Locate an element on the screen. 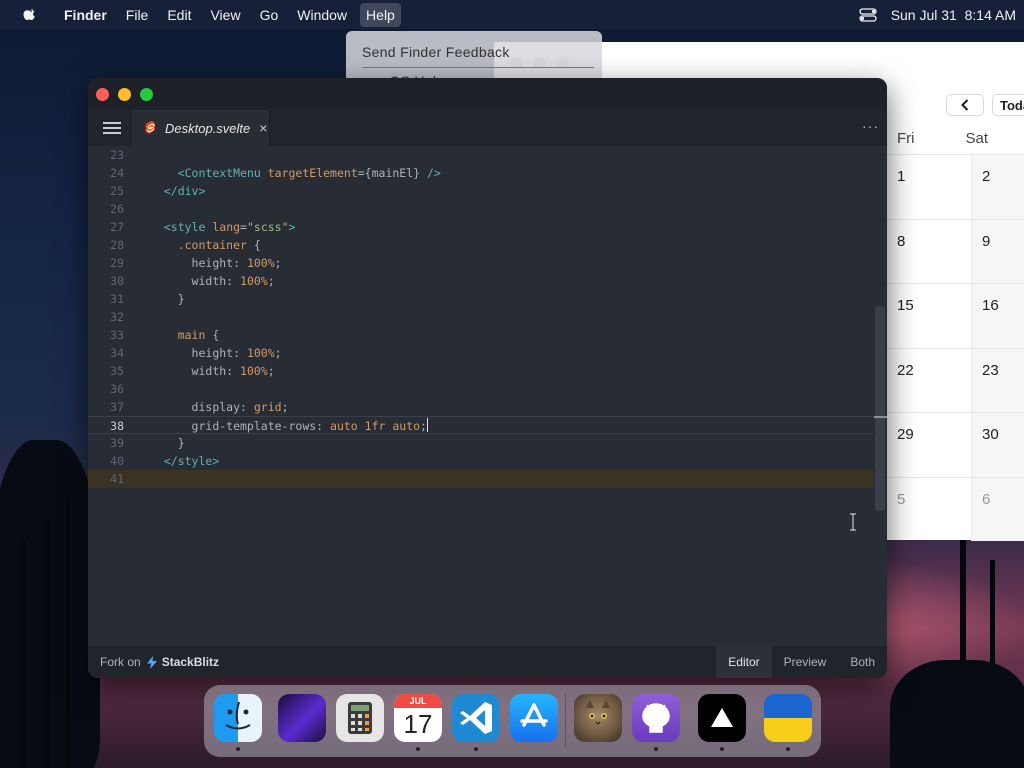 Image resolution: width=1024 pixels, height=768 pixels. calendar-day: 29 is located at coordinates (929, 445).